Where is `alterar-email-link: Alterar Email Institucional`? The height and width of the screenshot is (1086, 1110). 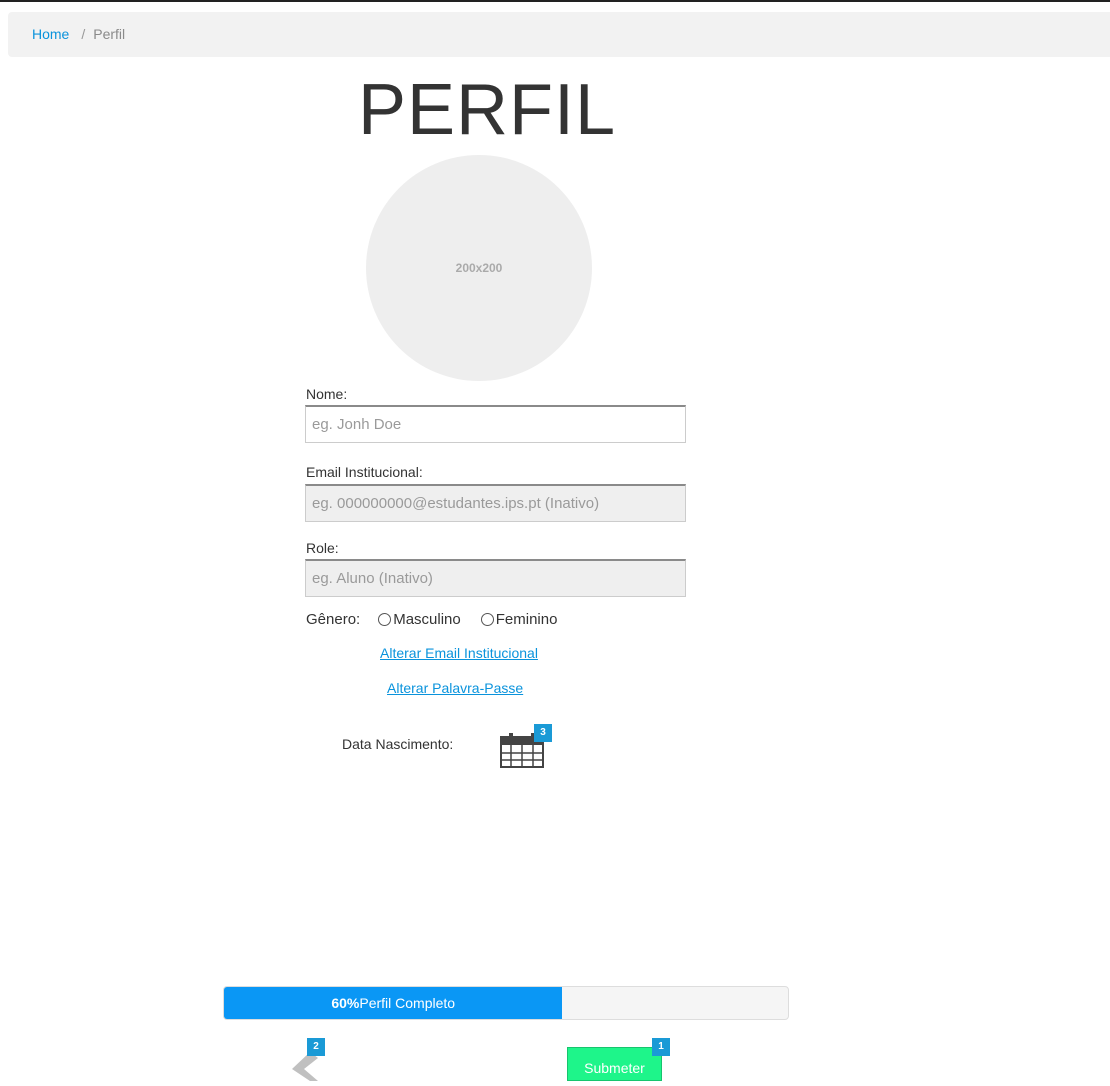 alterar-email-link: Alterar Email Institucional is located at coordinates (459, 653).